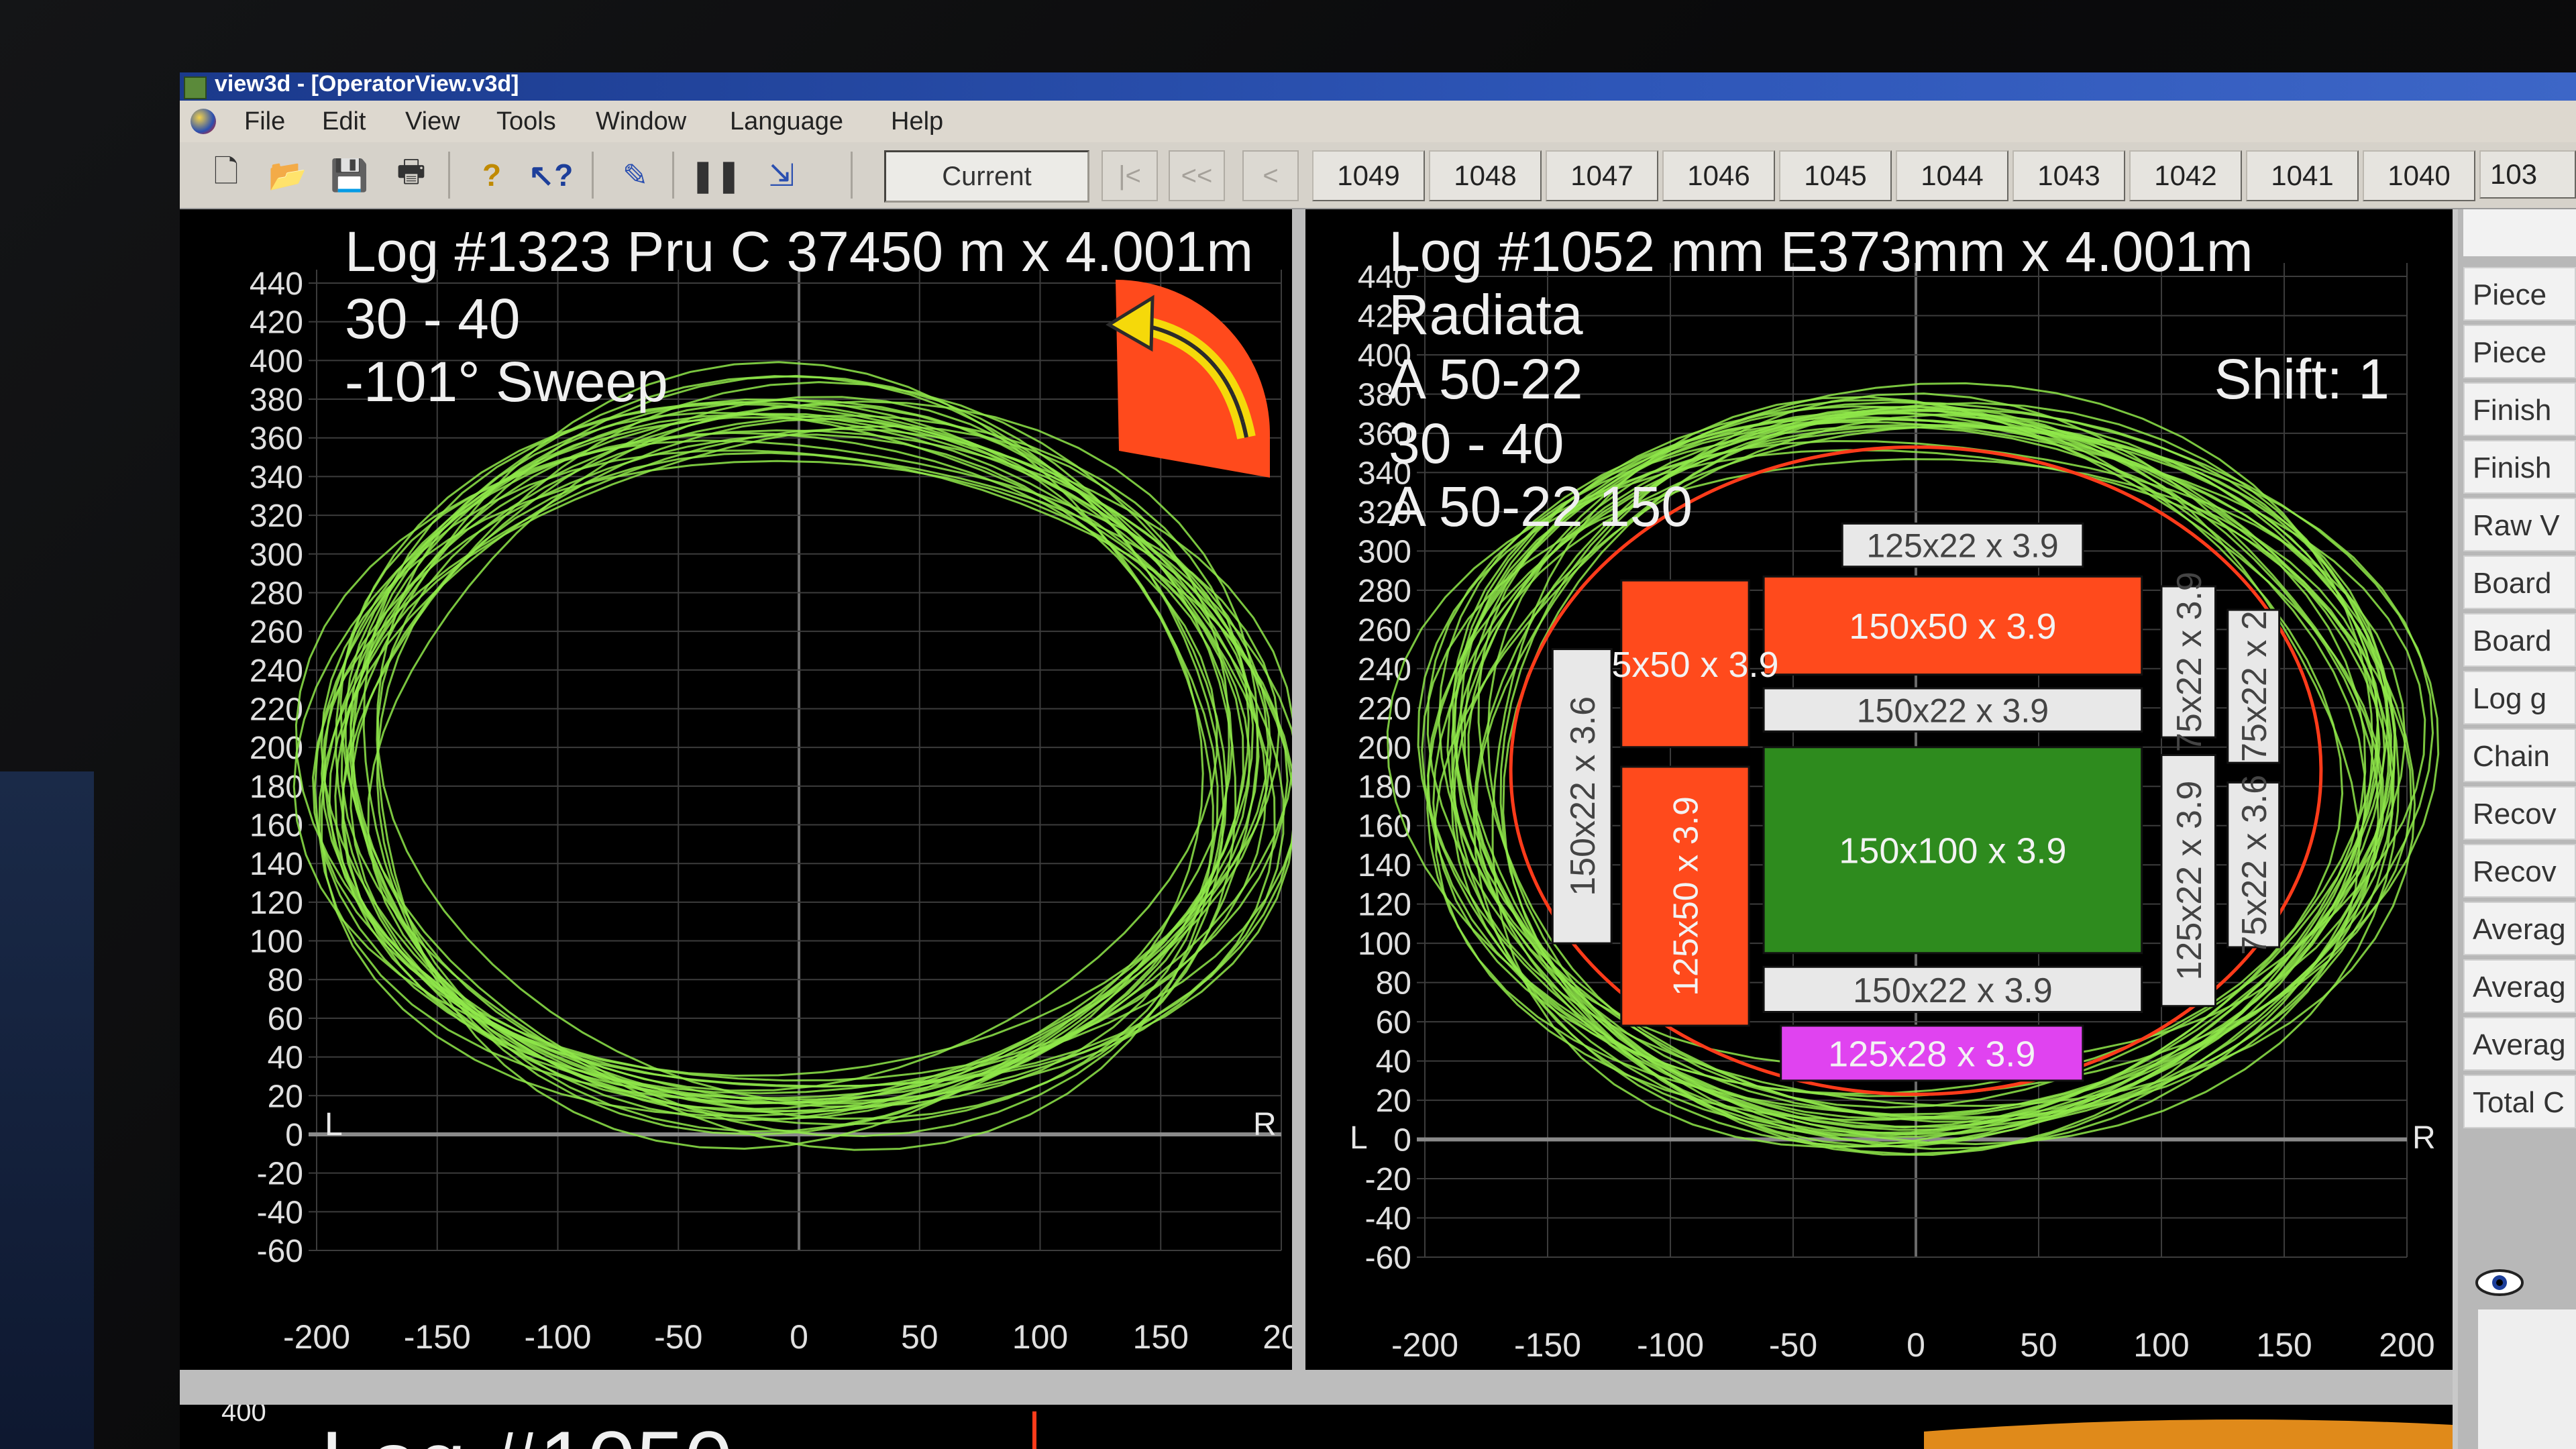  Describe the element at coordinates (2185, 175) in the screenshot. I see `log-button-1042: 1042` at that location.